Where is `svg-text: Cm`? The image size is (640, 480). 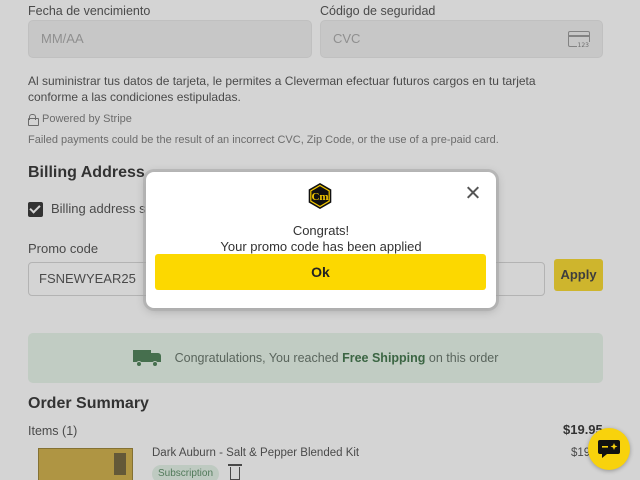 svg-text: Cm is located at coordinates (319, 197).